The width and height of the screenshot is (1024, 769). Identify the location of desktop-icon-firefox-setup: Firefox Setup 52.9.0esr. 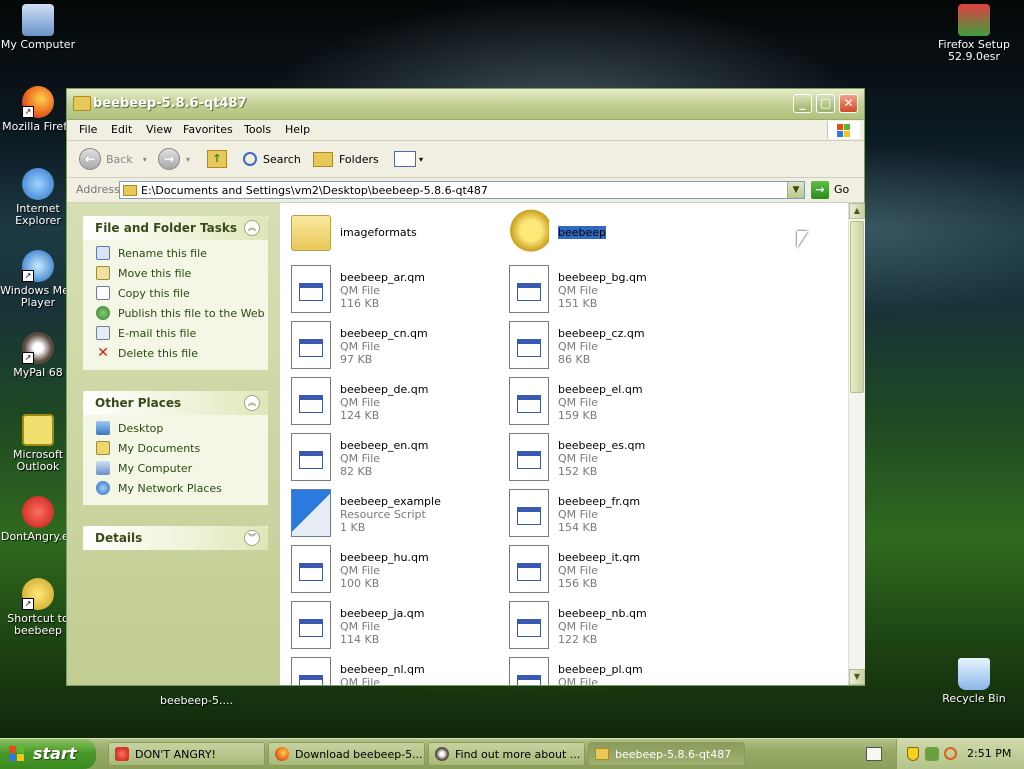
(974, 33).